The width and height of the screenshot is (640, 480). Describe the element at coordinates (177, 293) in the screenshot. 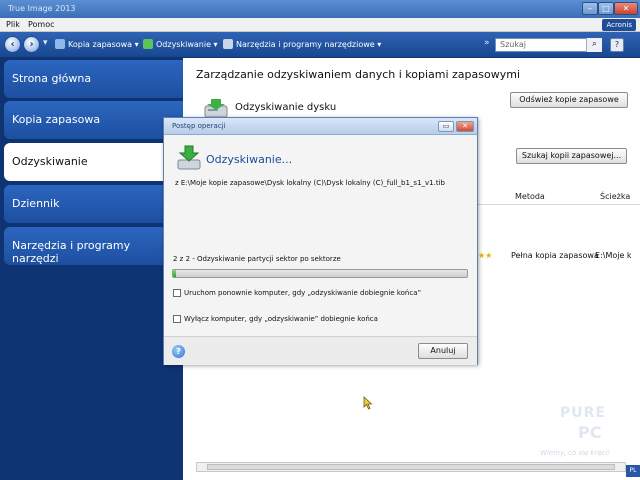

I see `restart-checkbox` at that location.